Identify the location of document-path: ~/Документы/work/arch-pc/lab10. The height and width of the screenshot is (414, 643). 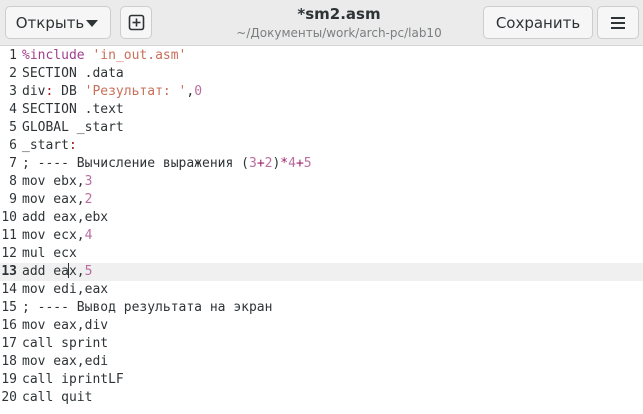
(339, 33).